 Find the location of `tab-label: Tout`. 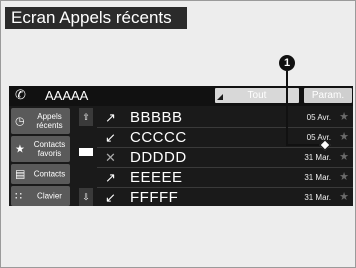

tab-label: Tout is located at coordinates (257, 95).